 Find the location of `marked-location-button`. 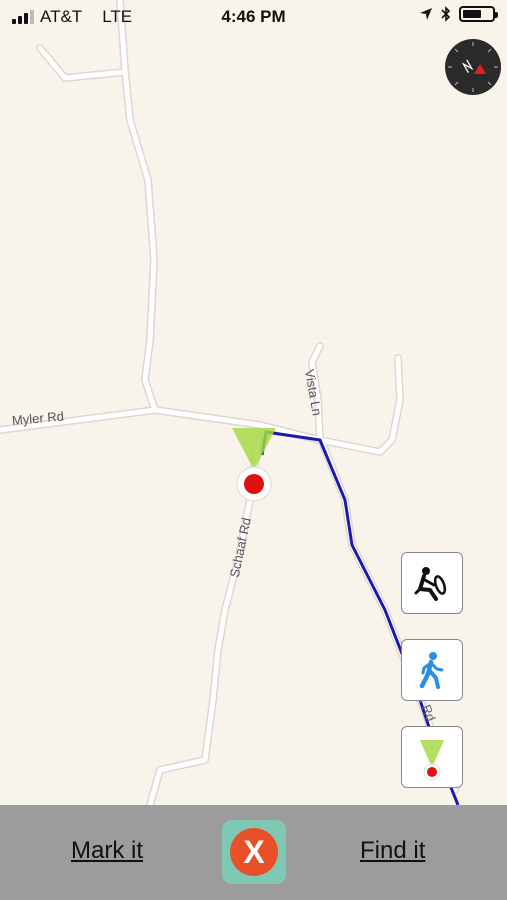

marked-location-button is located at coordinates (432, 757).